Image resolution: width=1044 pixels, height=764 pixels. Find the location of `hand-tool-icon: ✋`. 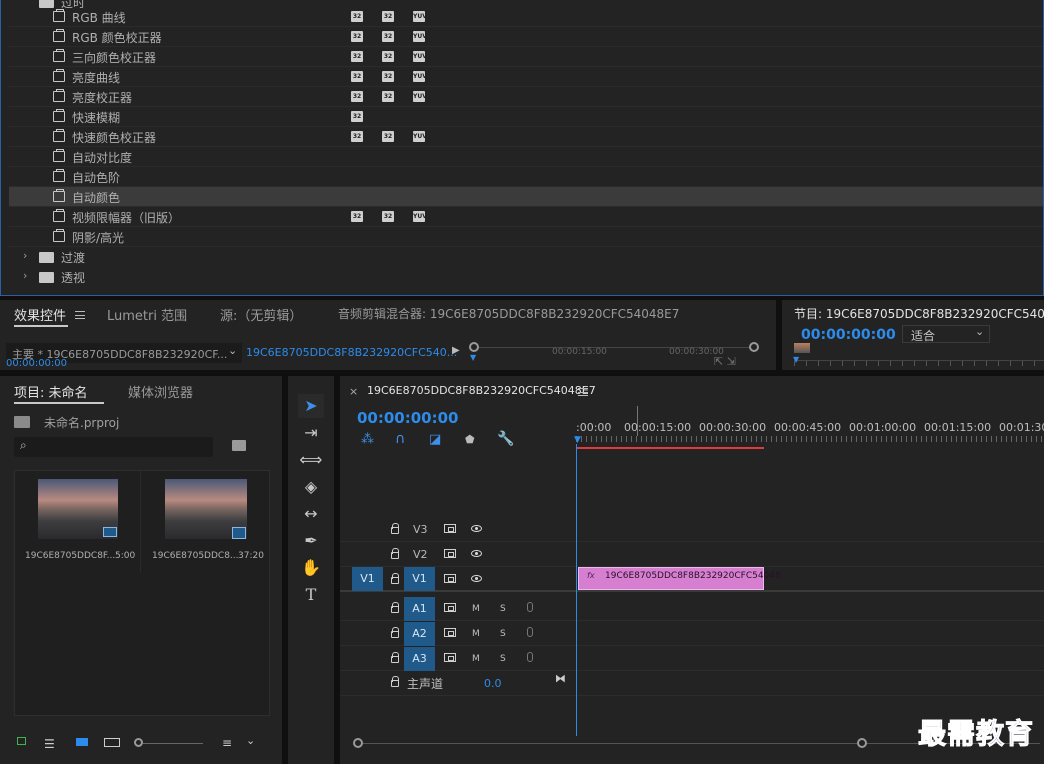

hand-tool-icon: ✋ is located at coordinates (311, 568).